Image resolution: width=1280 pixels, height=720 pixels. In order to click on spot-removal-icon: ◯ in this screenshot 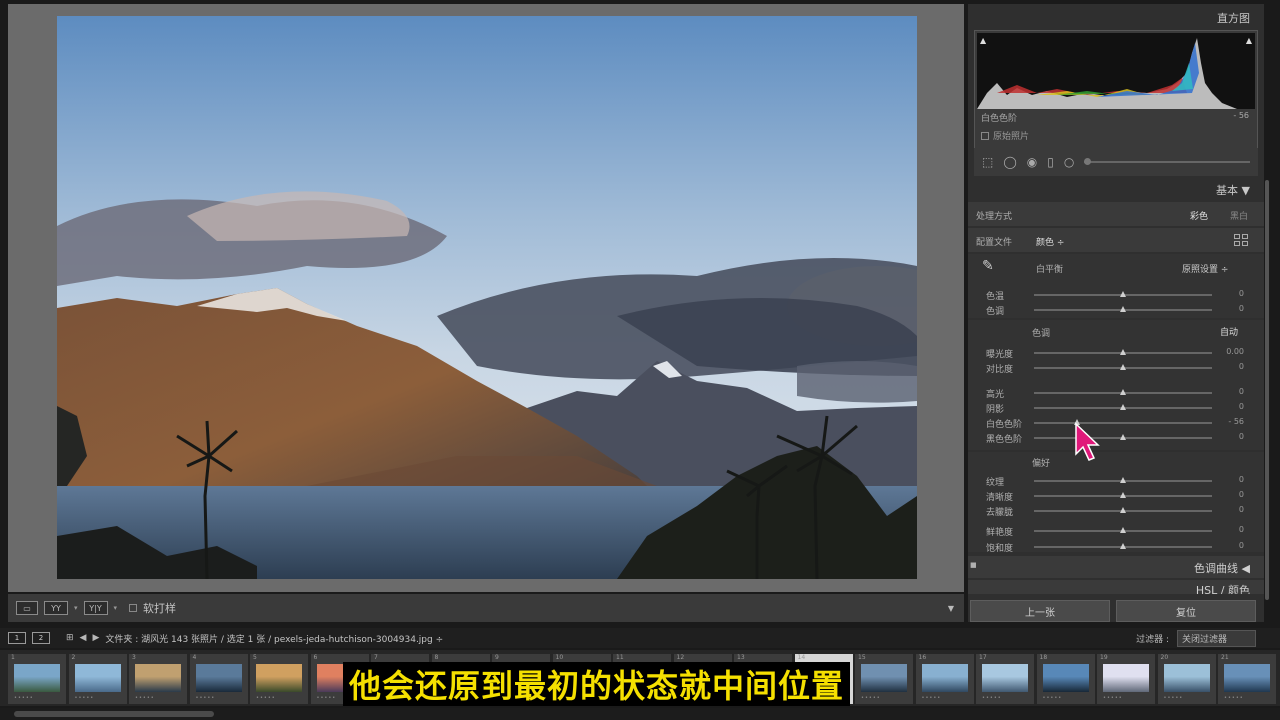, I will do `click(1009, 162)`.